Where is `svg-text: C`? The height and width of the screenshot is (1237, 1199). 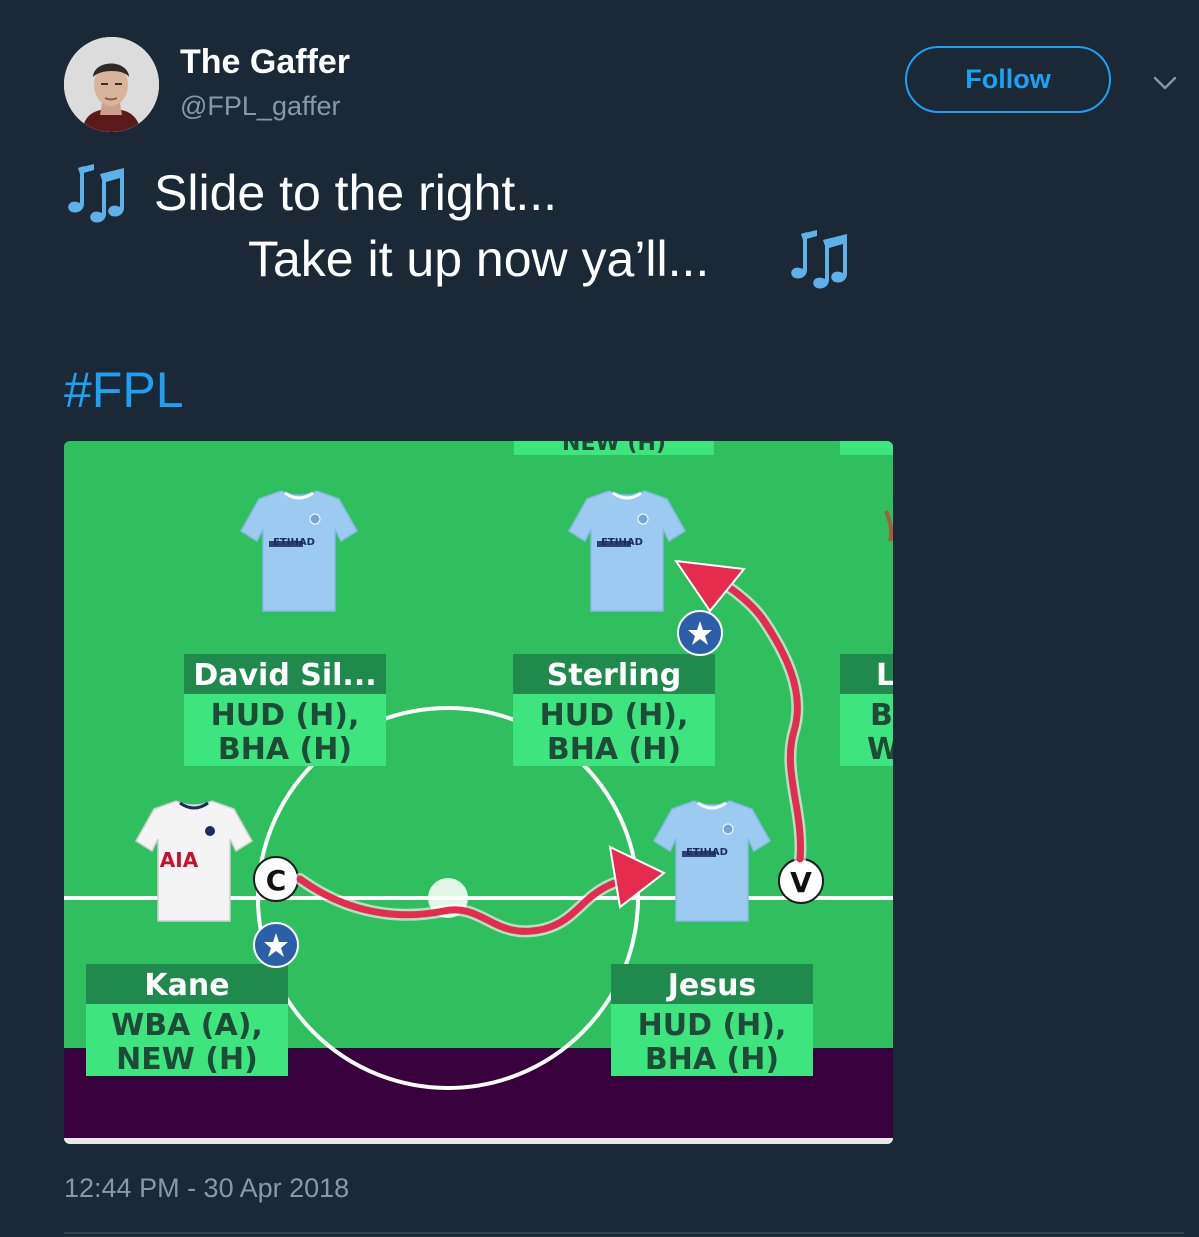 svg-text: C is located at coordinates (276, 880).